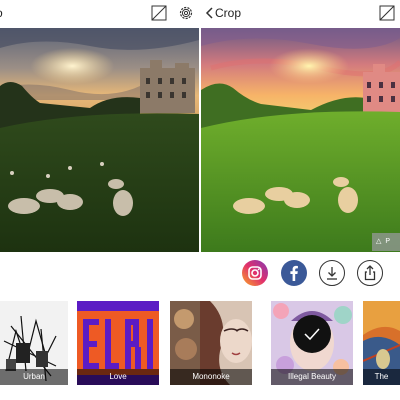 The height and width of the screenshot is (400, 400). Describe the element at coordinates (228, 13) in the screenshot. I see `crop-button: Crop` at that location.